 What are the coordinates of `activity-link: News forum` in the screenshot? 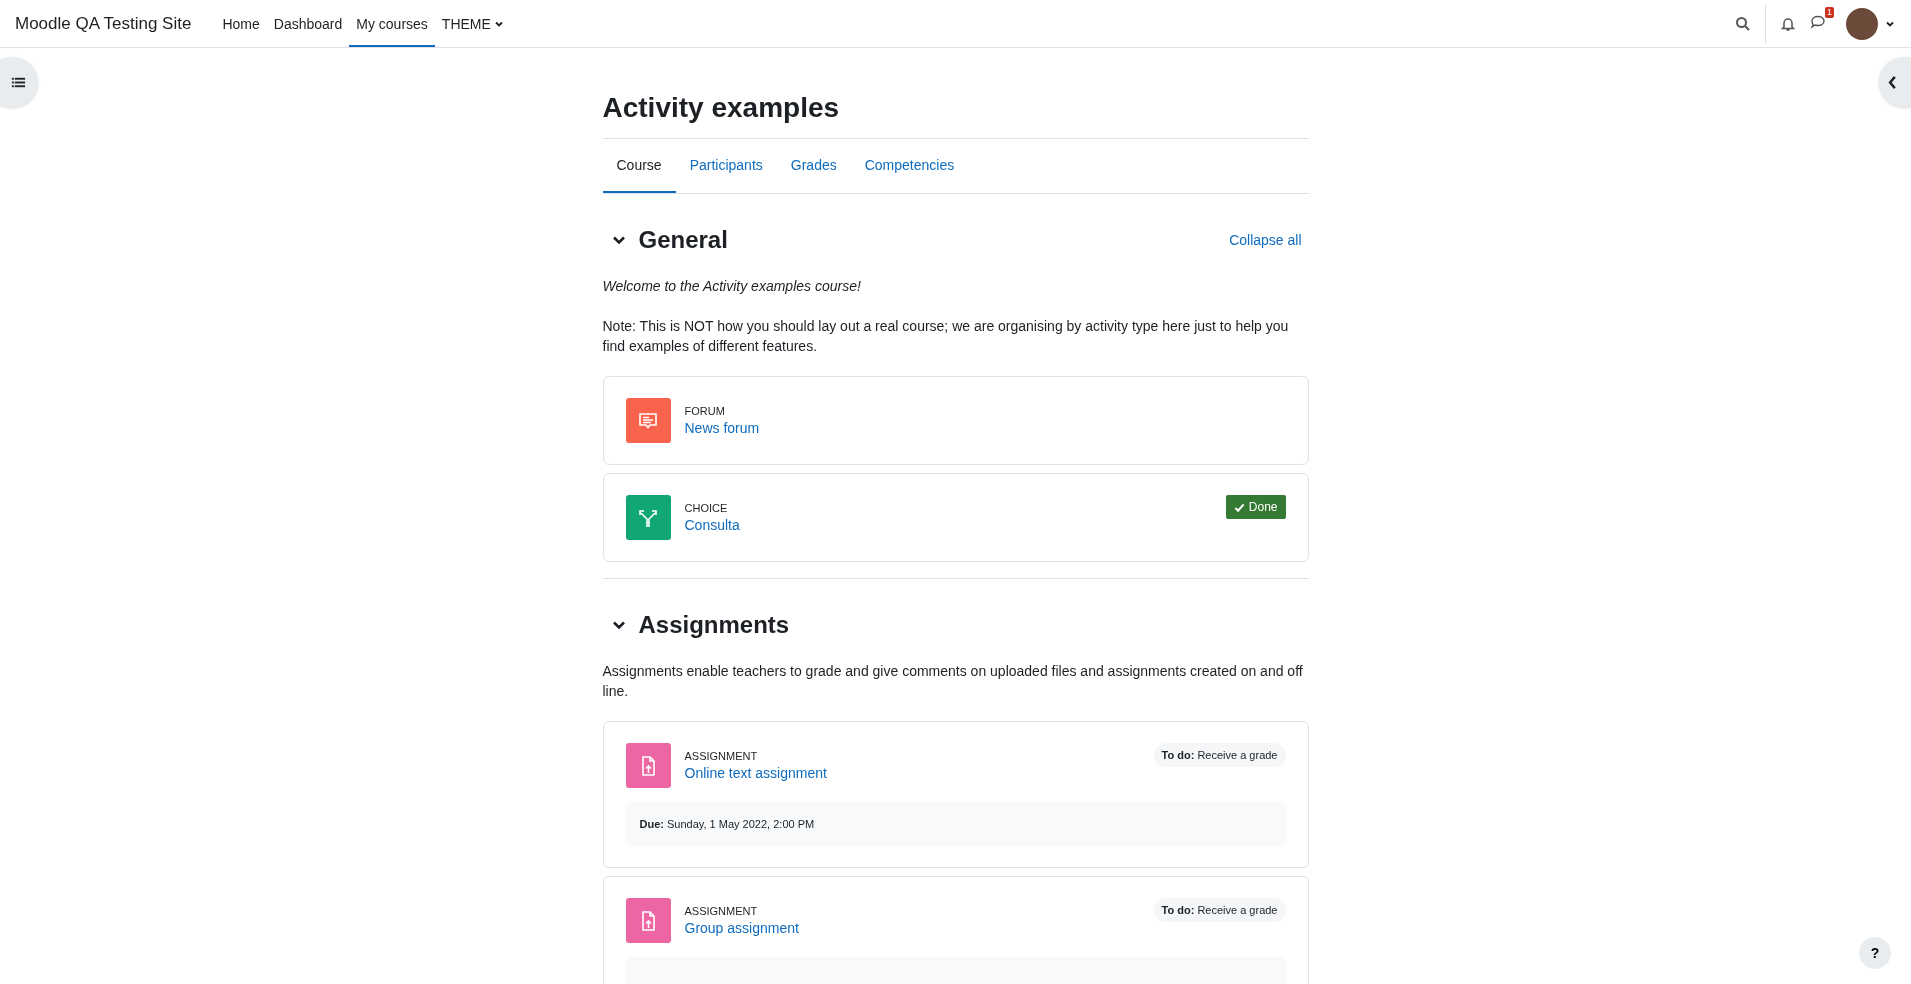 It's located at (722, 428).